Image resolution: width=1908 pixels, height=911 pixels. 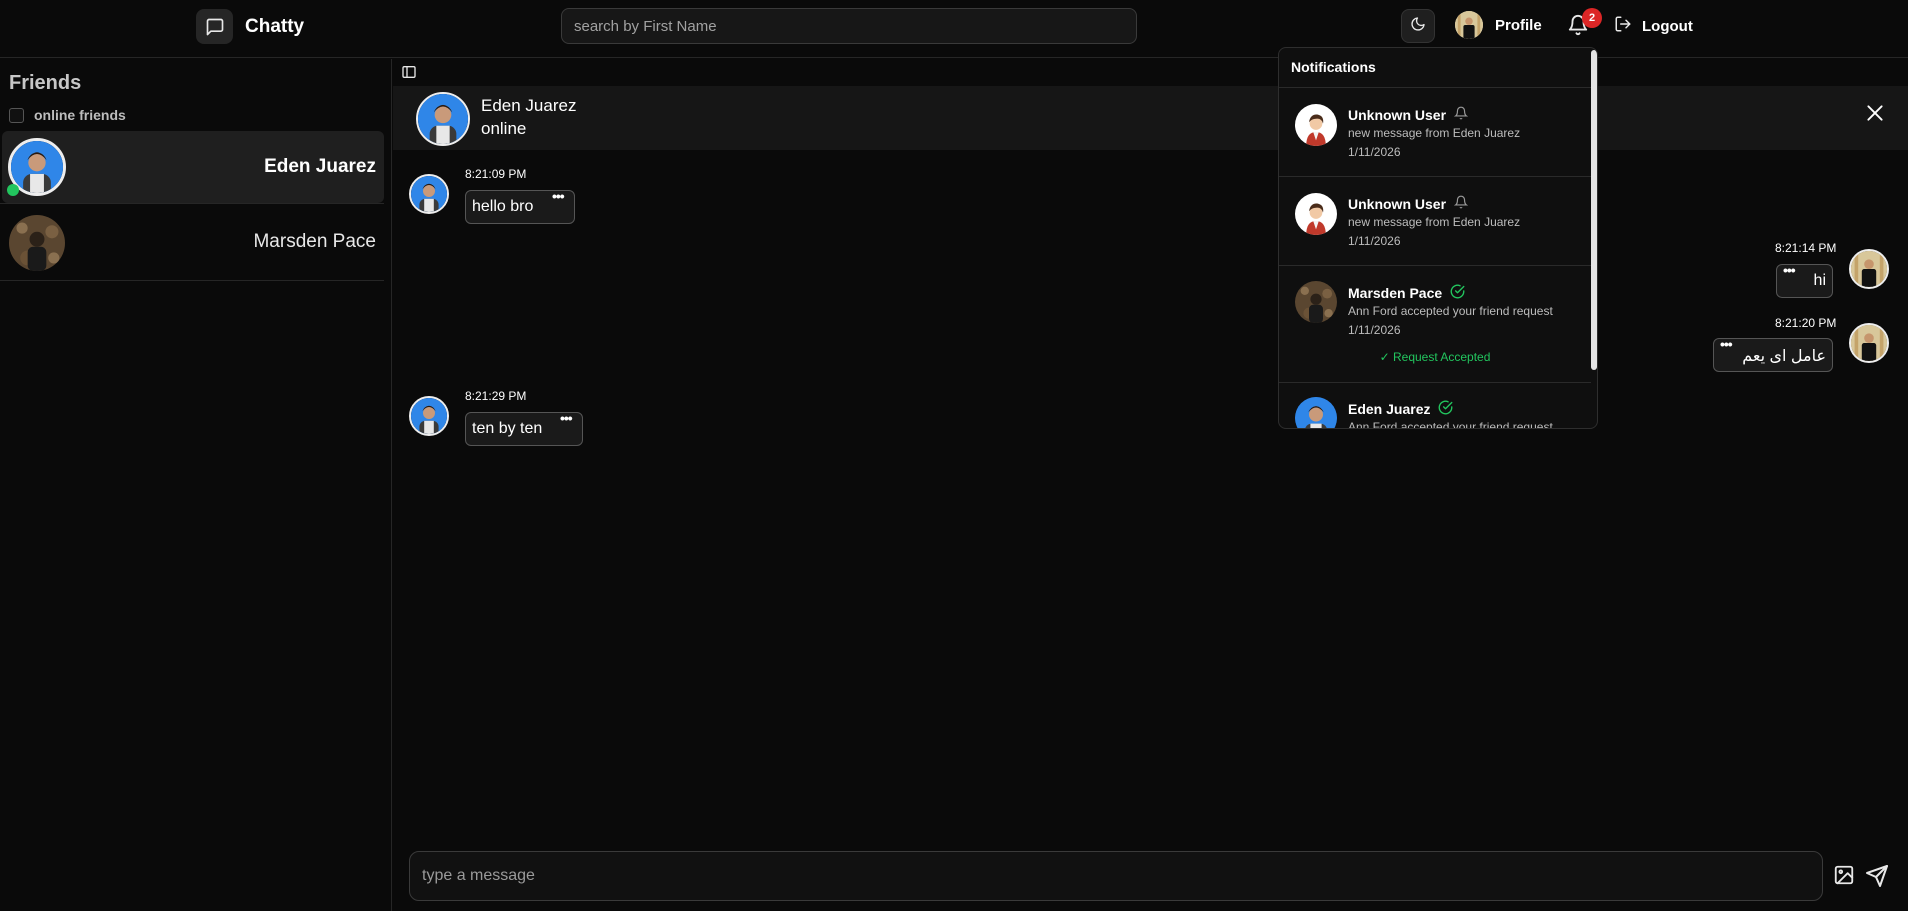 I want to click on message-text: hi, so click(x=1819, y=280).